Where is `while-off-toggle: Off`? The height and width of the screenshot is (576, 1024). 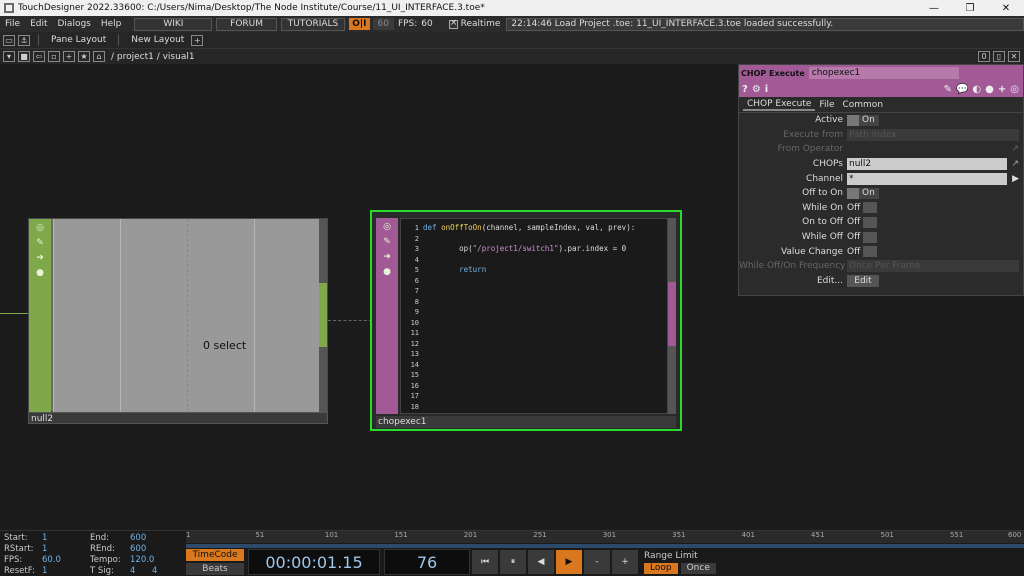
while-off-toggle: Off is located at coordinates (862, 237).